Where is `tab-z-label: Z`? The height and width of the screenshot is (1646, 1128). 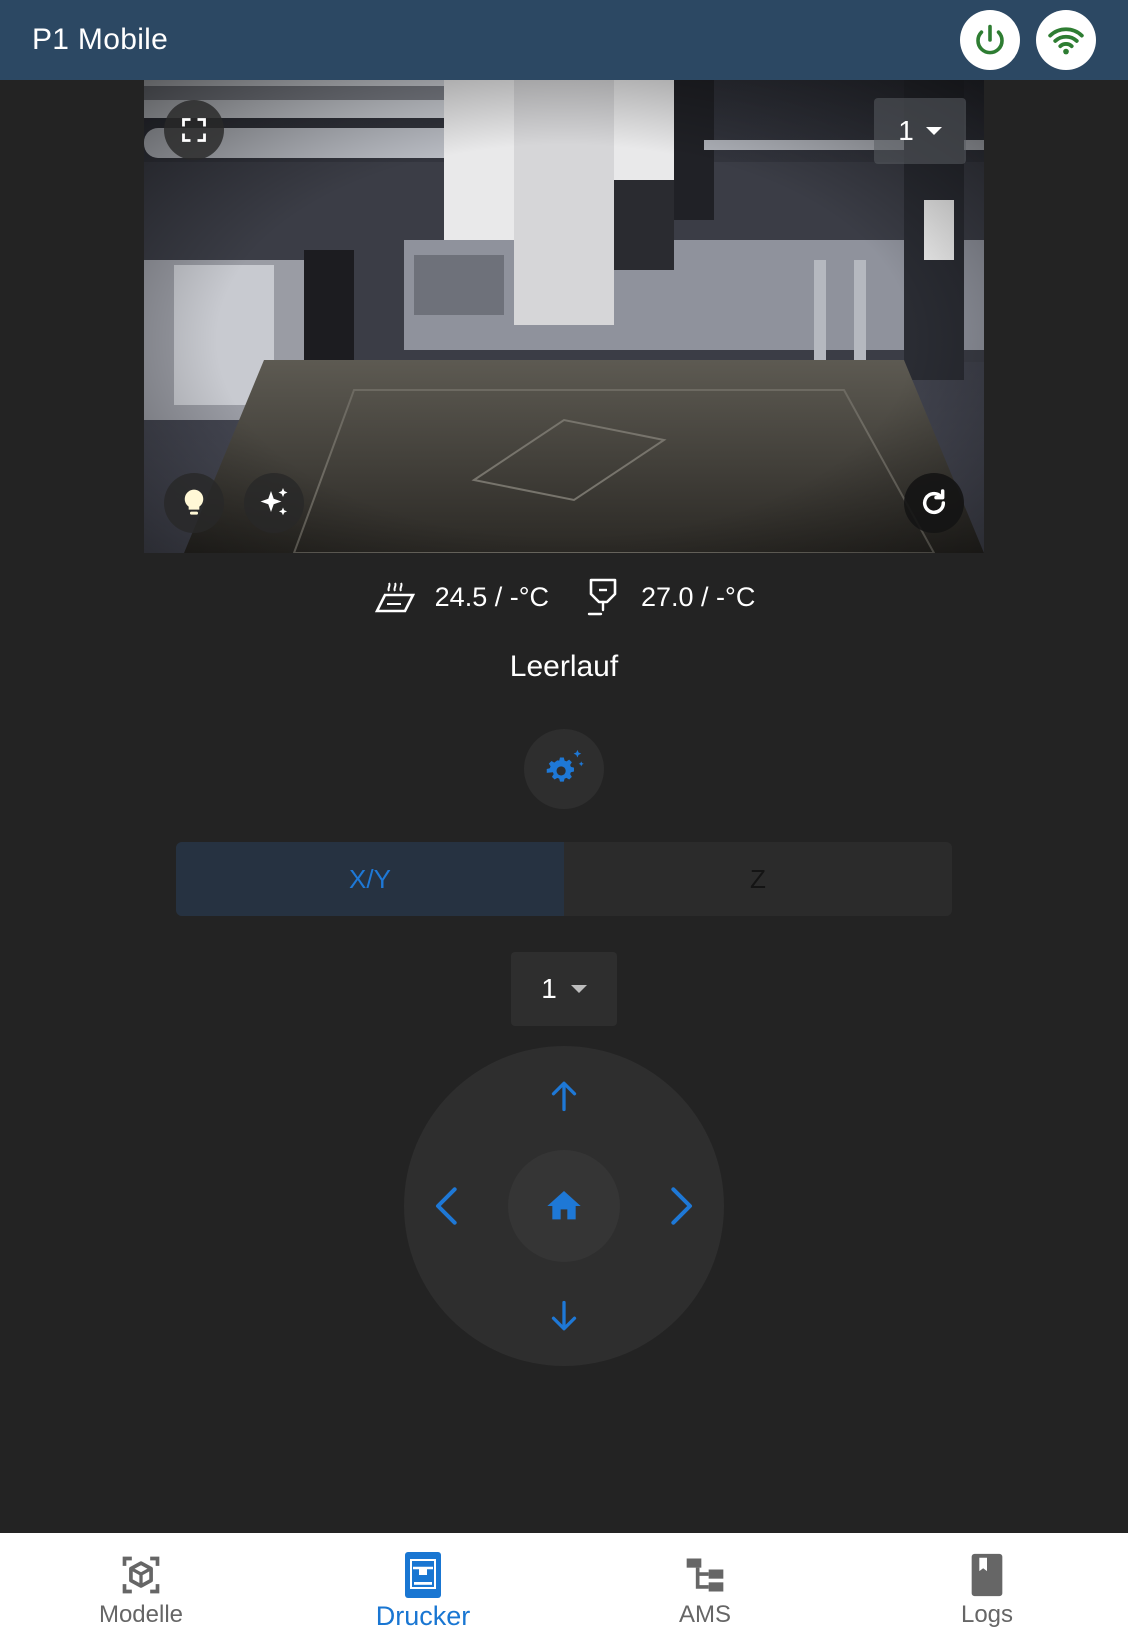 tab-z-label: Z is located at coordinates (758, 878).